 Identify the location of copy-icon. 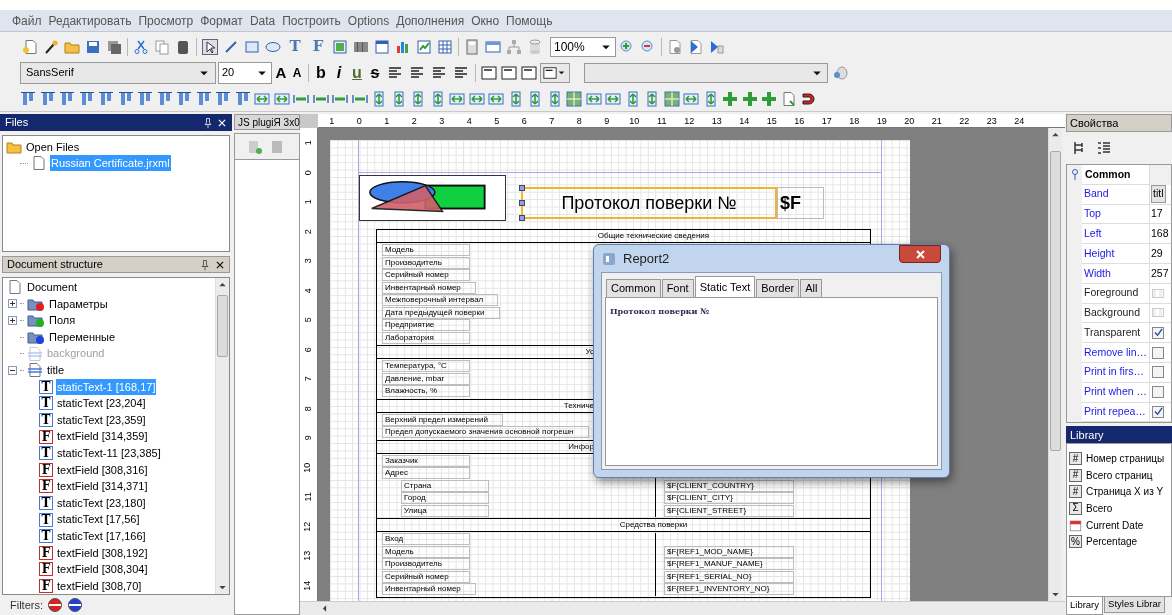
(162, 46).